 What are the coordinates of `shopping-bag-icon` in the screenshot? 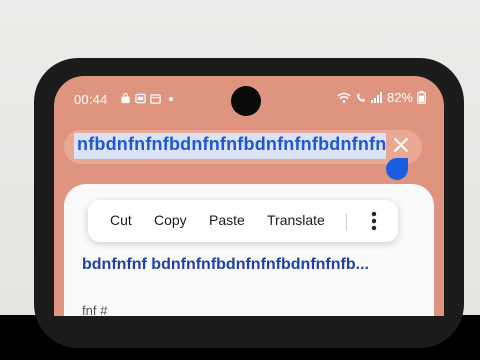 It's located at (125, 98).